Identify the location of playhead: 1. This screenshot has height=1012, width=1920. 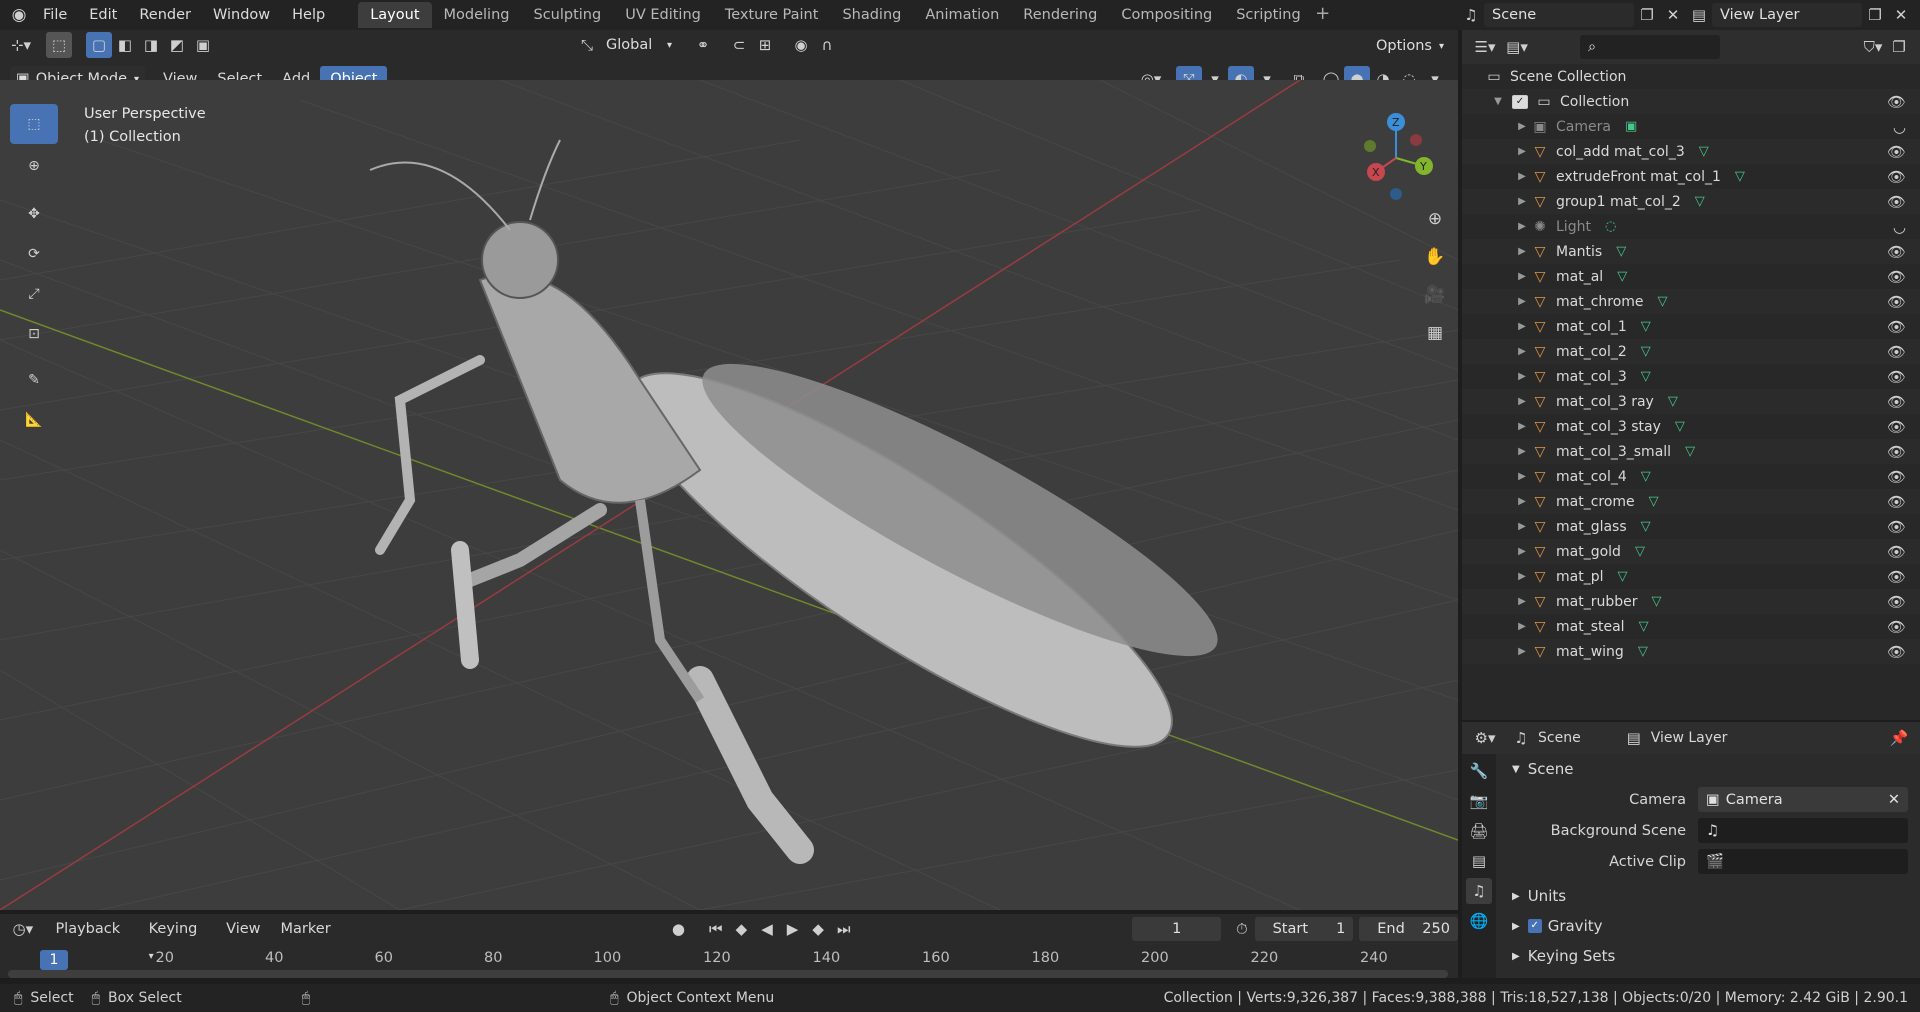
(54, 960).